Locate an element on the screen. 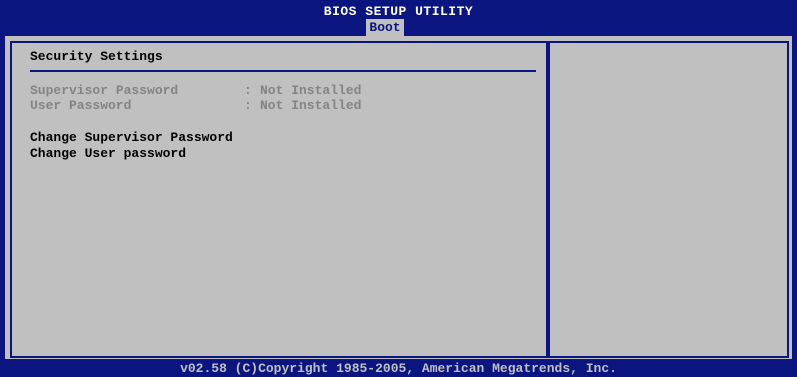 The width and height of the screenshot is (797, 377). change-supervisor-password-item: Change Supervisor Password is located at coordinates (131, 138).